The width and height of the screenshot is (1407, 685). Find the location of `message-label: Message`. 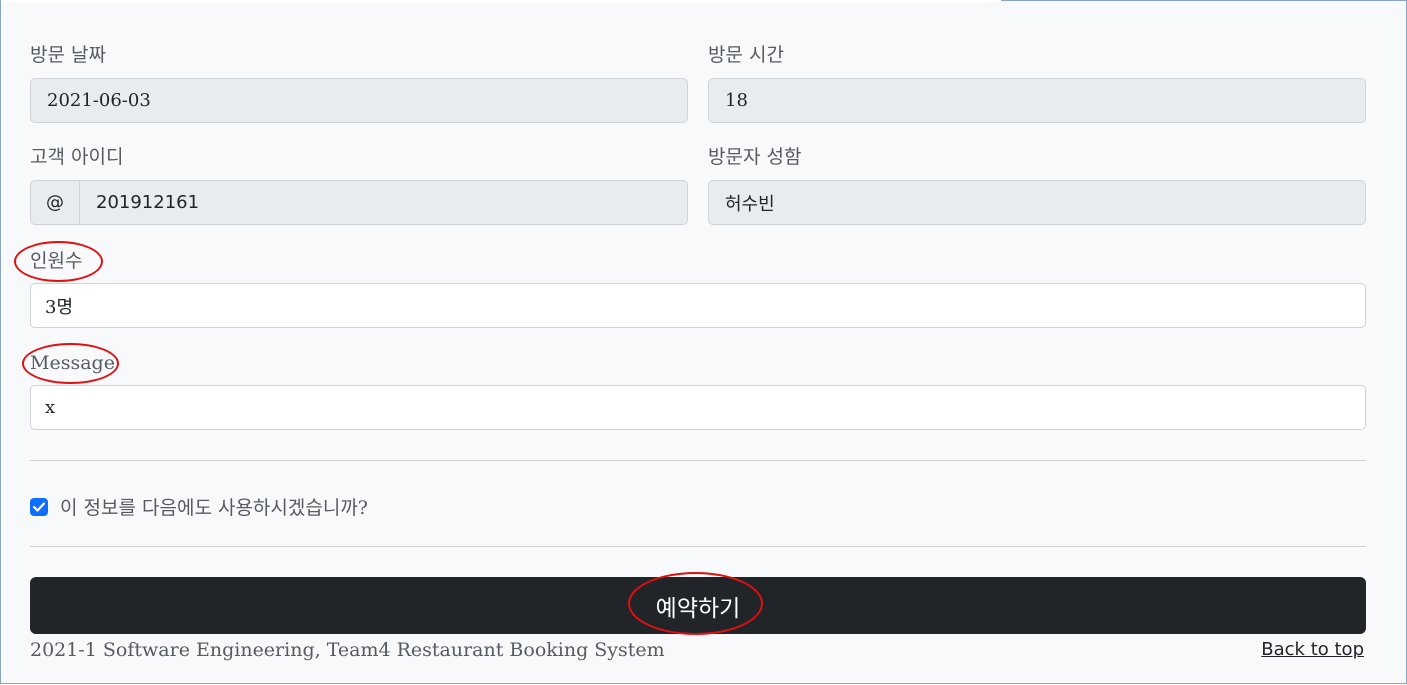

message-label: Message is located at coordinates (72, 363).